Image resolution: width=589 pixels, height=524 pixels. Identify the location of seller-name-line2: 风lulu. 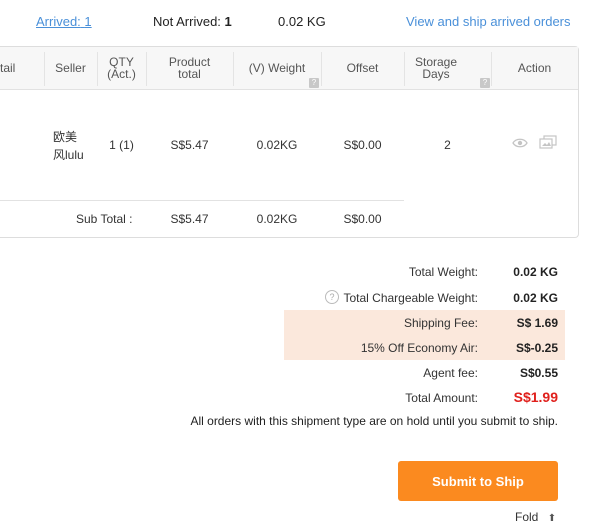
(68, 155).